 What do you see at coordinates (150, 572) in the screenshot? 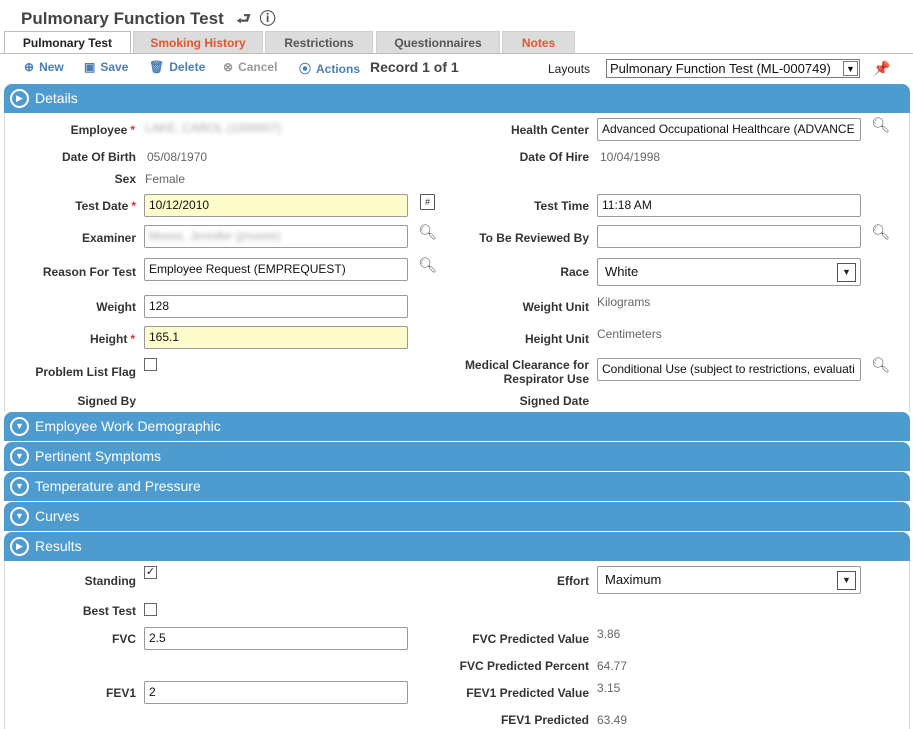
I see `standing-checkbox: ✓` at bounding box center [150, 572].